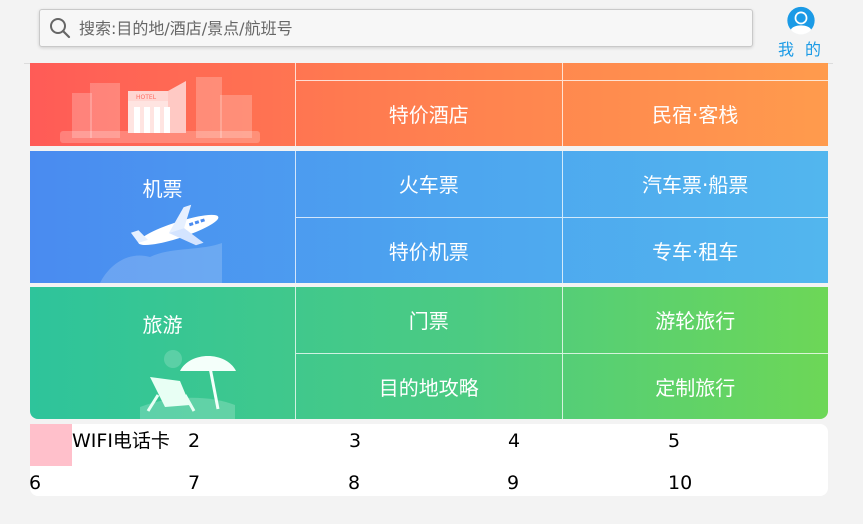  What do you see at coordinates (674, 441) in the screenshot?
I see `quick-entry-item: 5` at bounding box center [674, 441].